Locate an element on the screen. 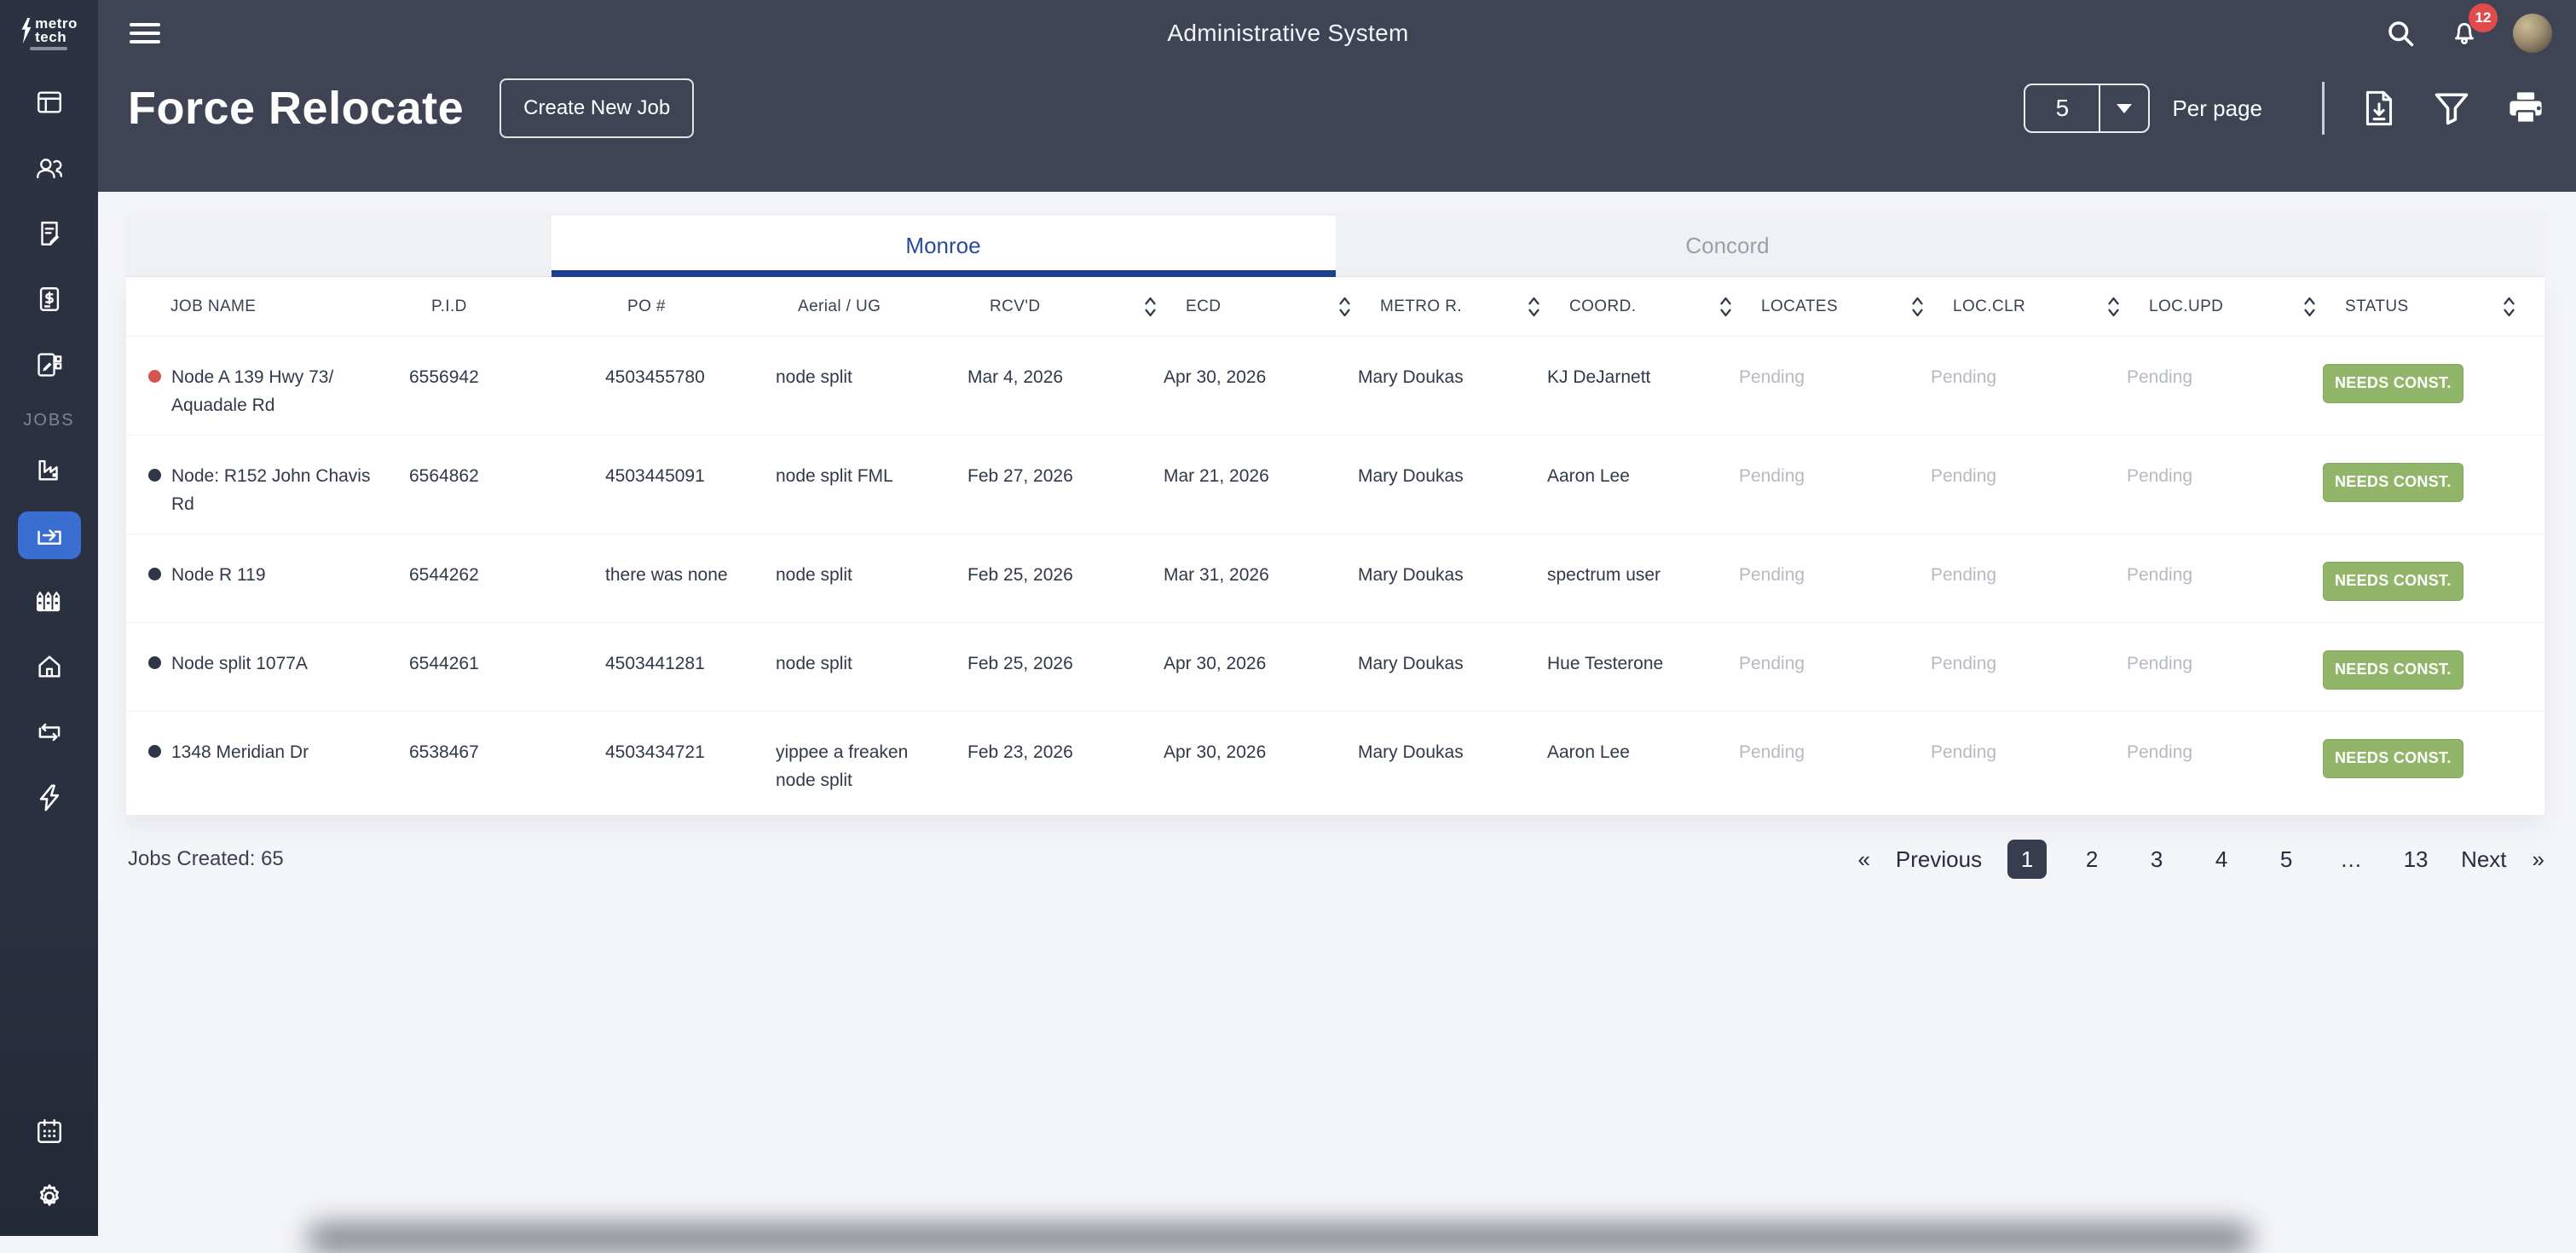  pagination-prev: Previous is located at coordinates (1939, 859).